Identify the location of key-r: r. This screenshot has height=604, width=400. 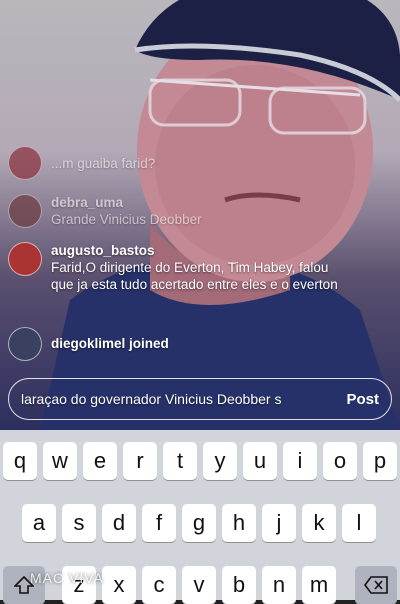
(140, 461).